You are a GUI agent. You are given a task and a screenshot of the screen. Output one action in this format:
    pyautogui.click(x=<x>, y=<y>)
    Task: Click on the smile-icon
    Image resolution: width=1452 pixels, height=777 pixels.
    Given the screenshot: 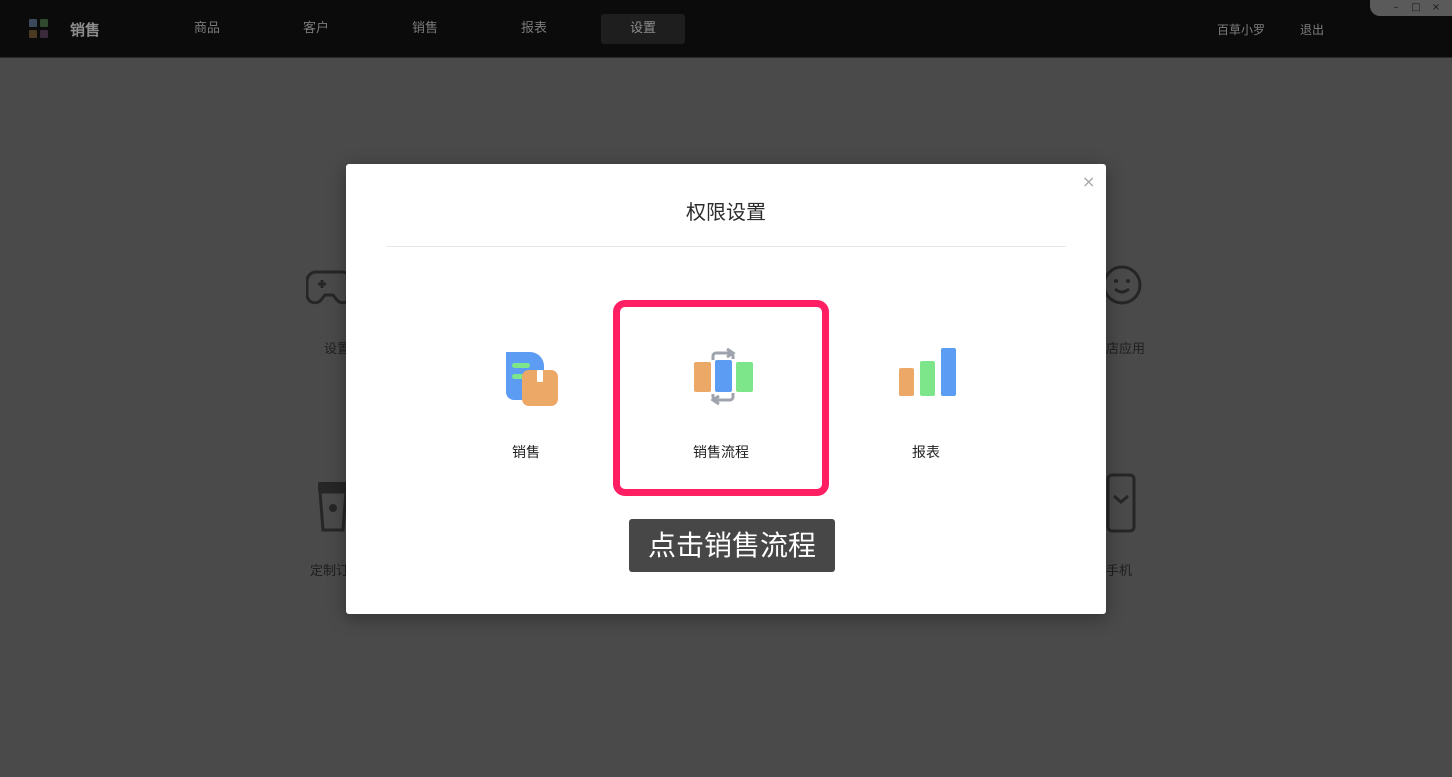 What is the action you would take?
    pyautogui.click(x=1123, y=285)
    